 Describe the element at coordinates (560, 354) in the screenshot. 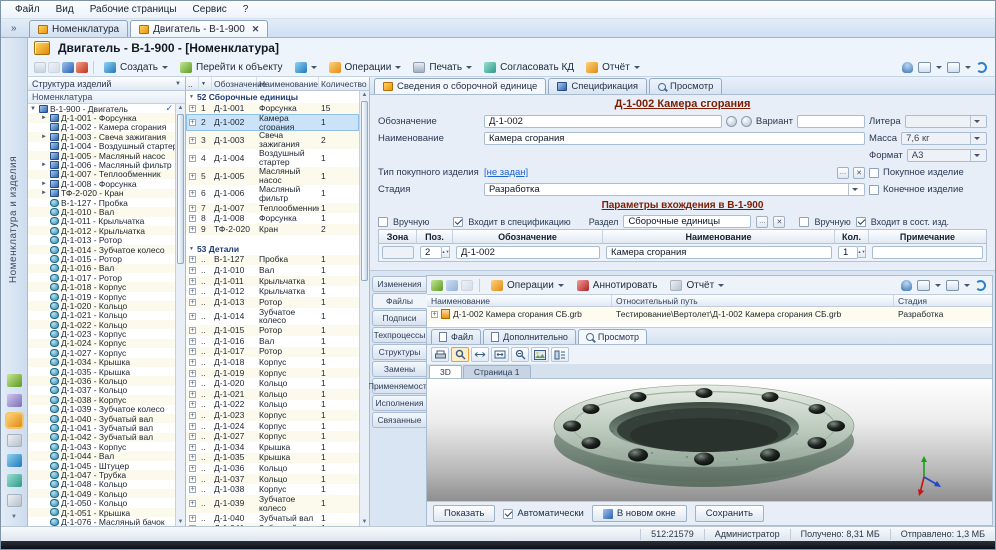

I see `preview-settings-icon` at that location.